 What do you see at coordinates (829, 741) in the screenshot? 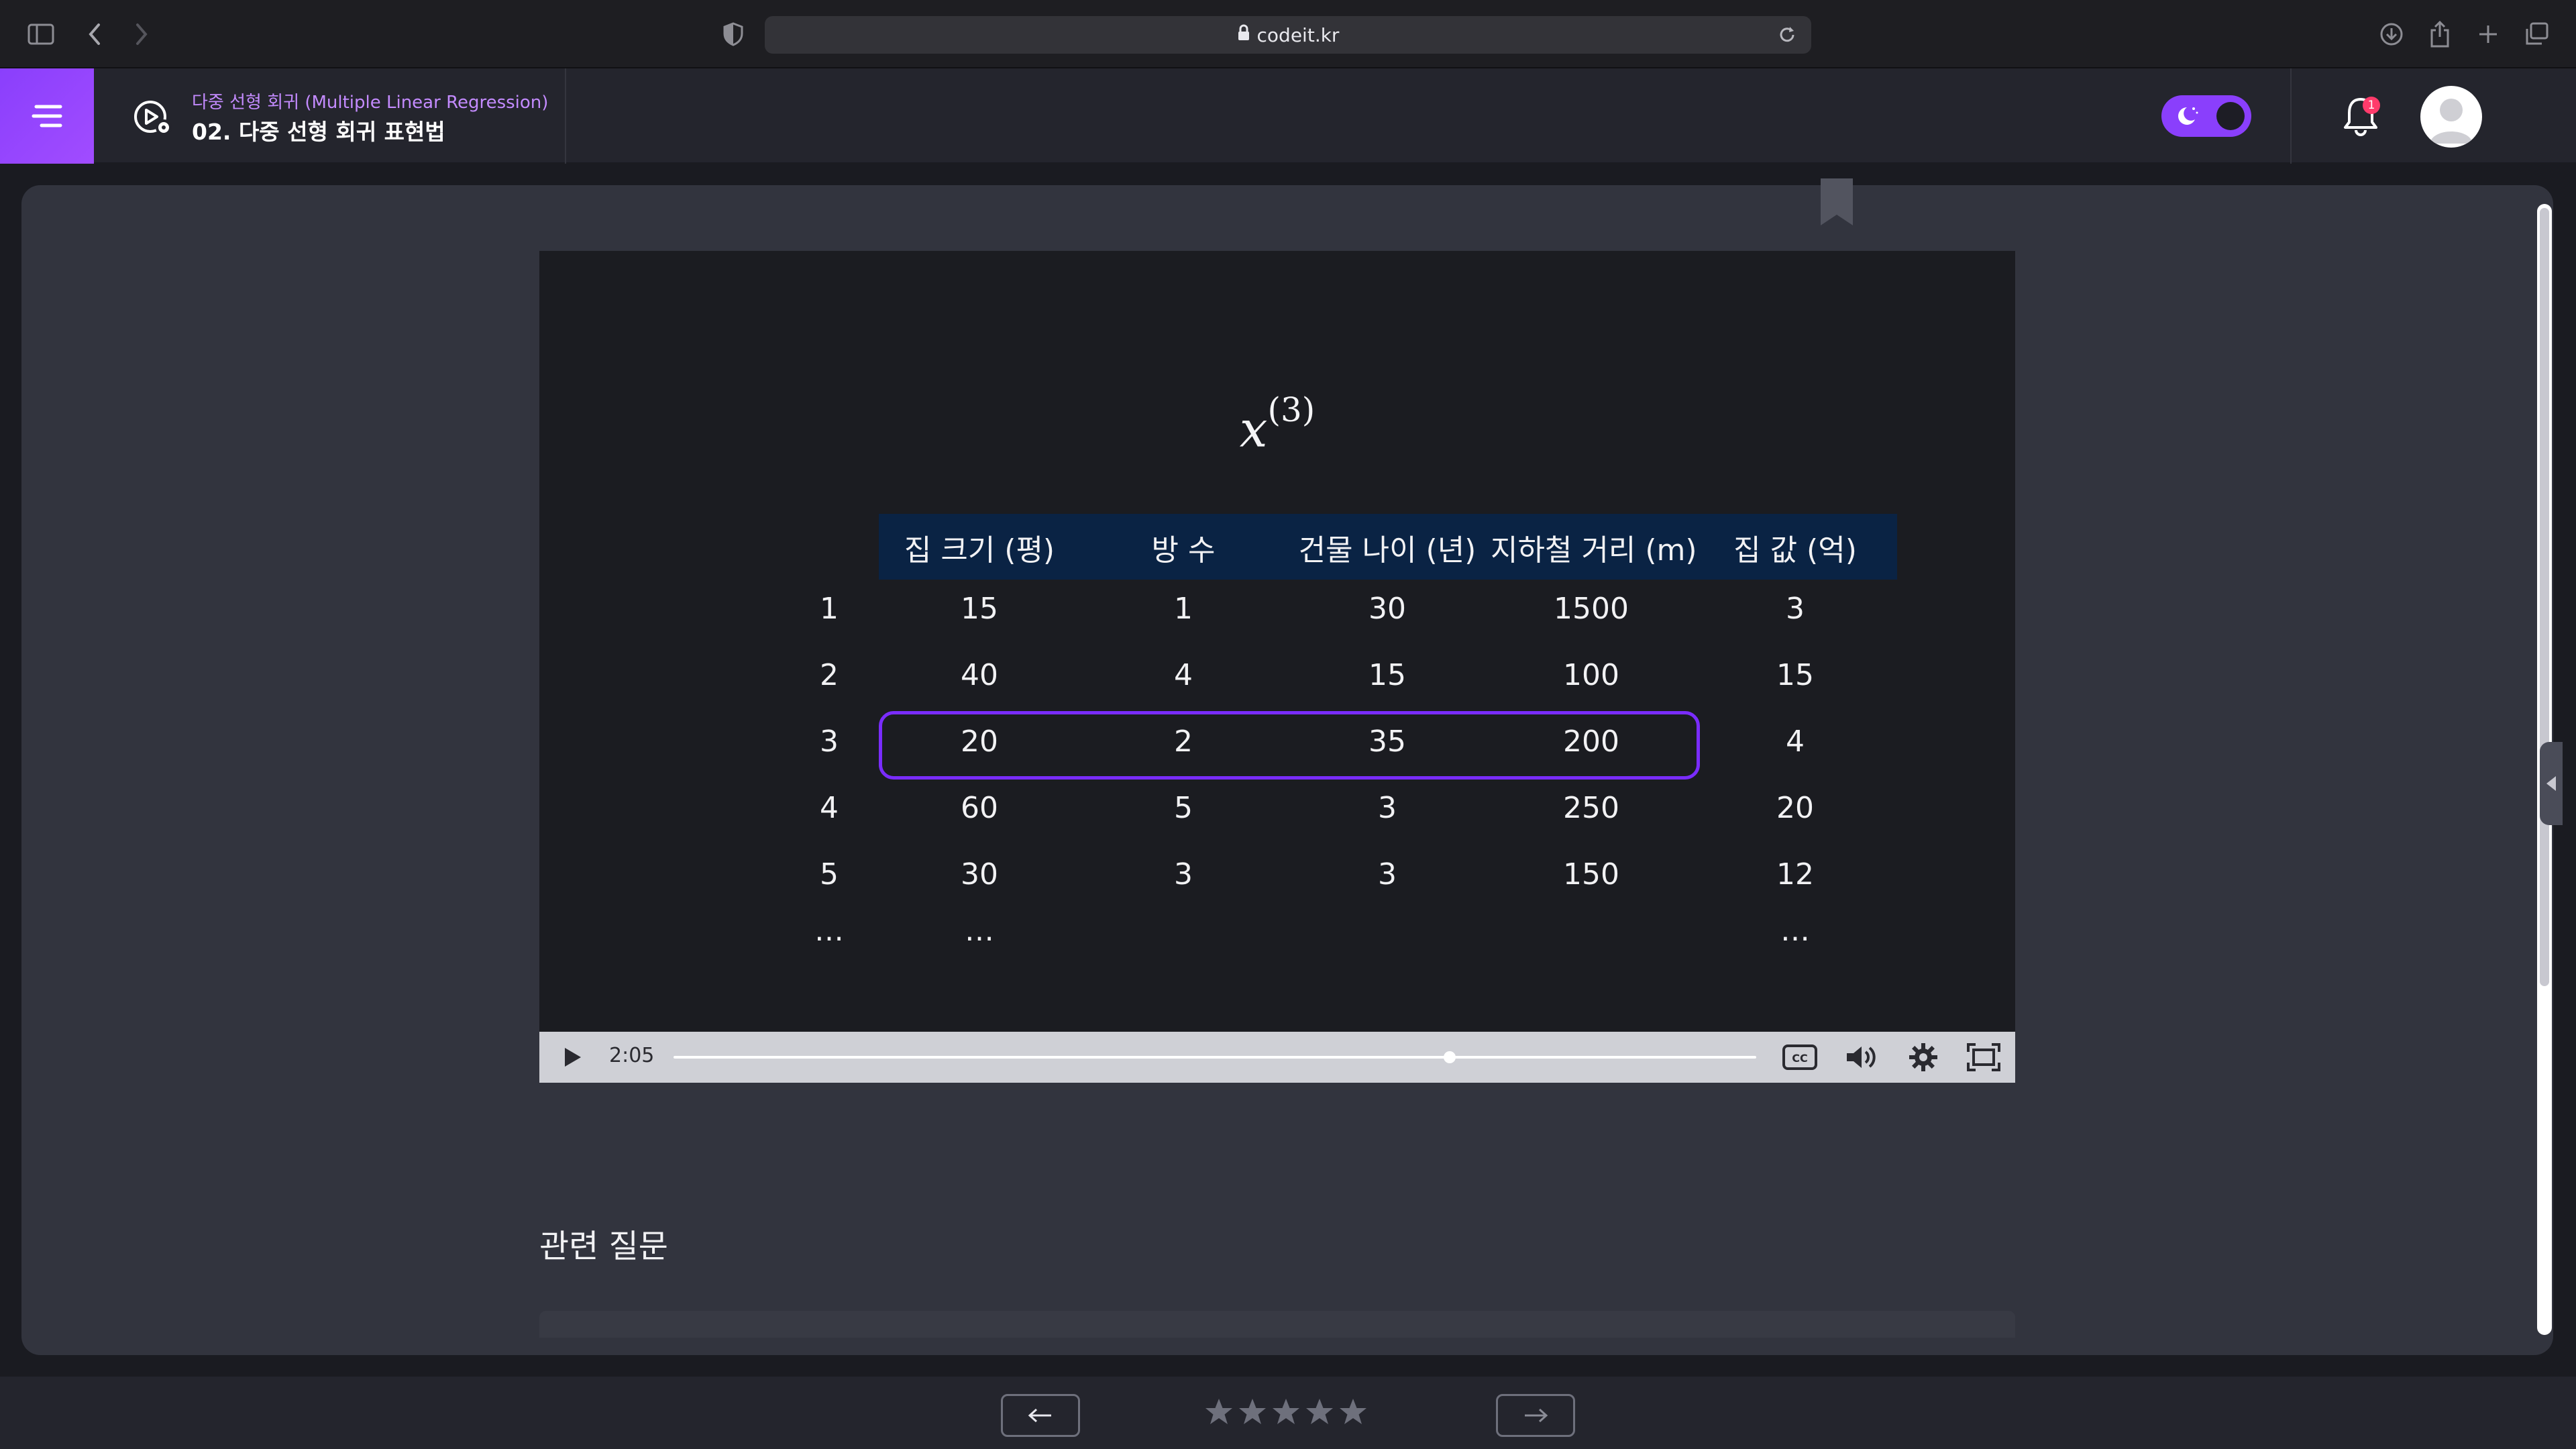
I see `row-index: 3` at bounding box center [829, 741].